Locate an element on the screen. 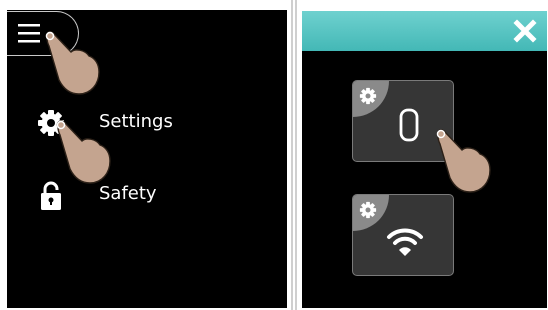 This screenshot has height=310, width=548. title-bar is located at coordinates (424, 31).